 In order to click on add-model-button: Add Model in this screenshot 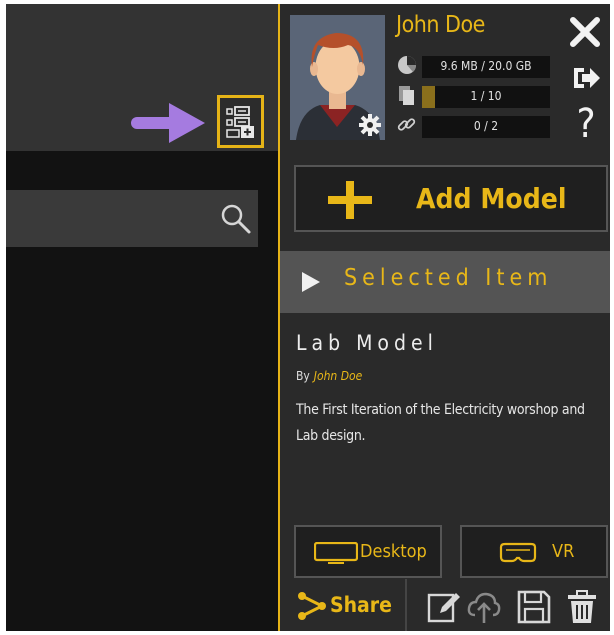, I will do `click(451, 198)`.